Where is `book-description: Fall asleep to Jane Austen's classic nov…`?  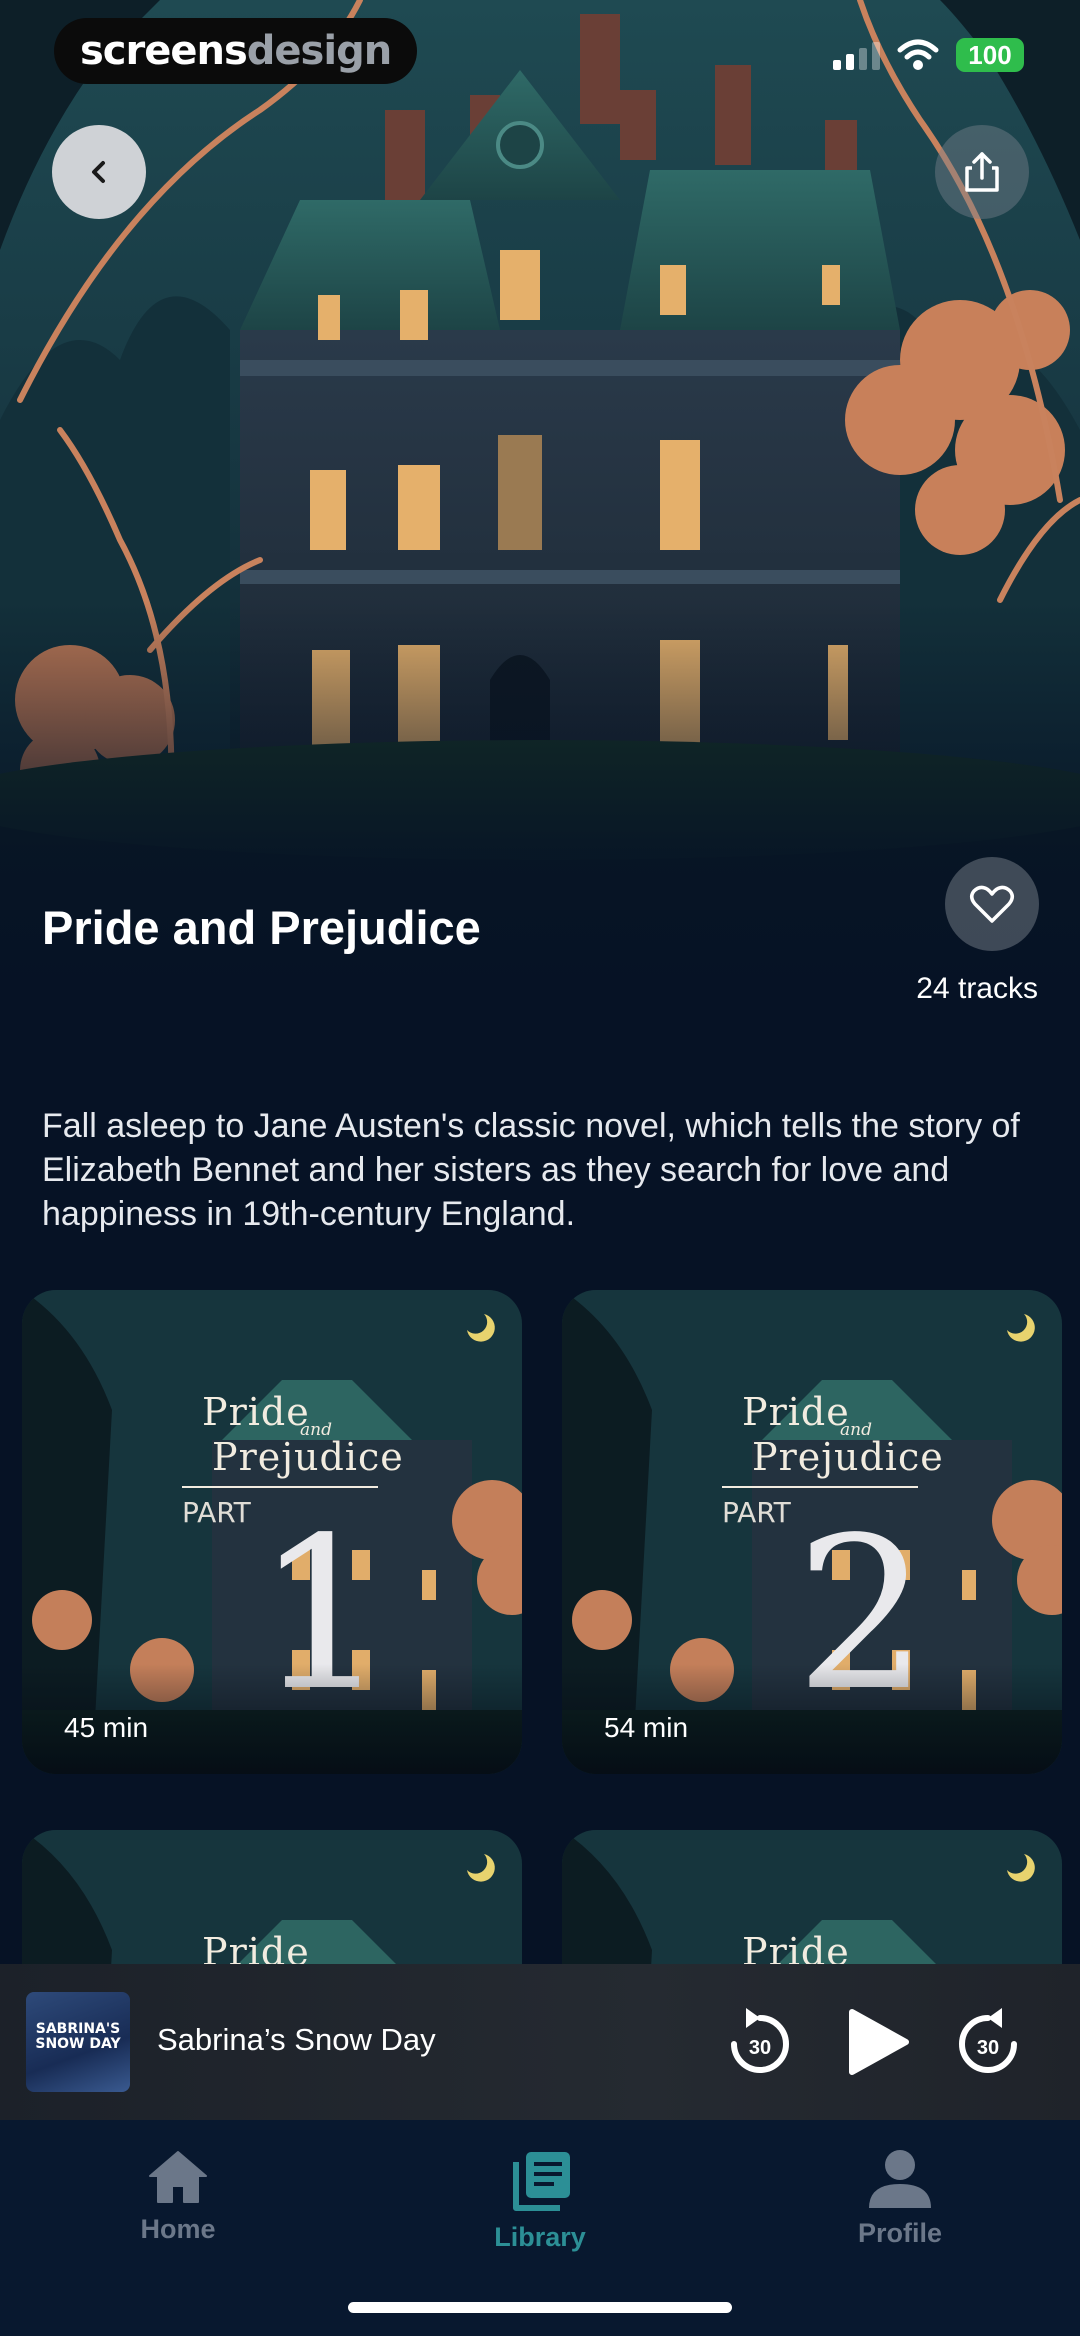 book-description: Fall asleep to Jane Austen's classic nov… is located at coordinates (531, 1170).